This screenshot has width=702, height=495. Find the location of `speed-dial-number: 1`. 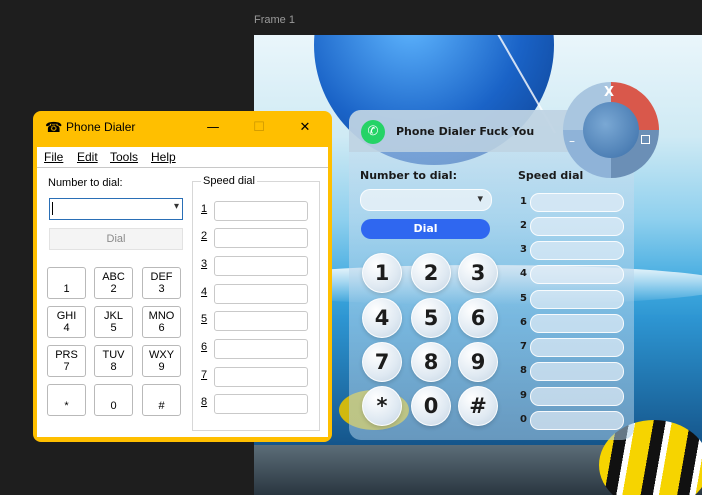

speed-dial-number: 1 is located at coordinates (204, 209).